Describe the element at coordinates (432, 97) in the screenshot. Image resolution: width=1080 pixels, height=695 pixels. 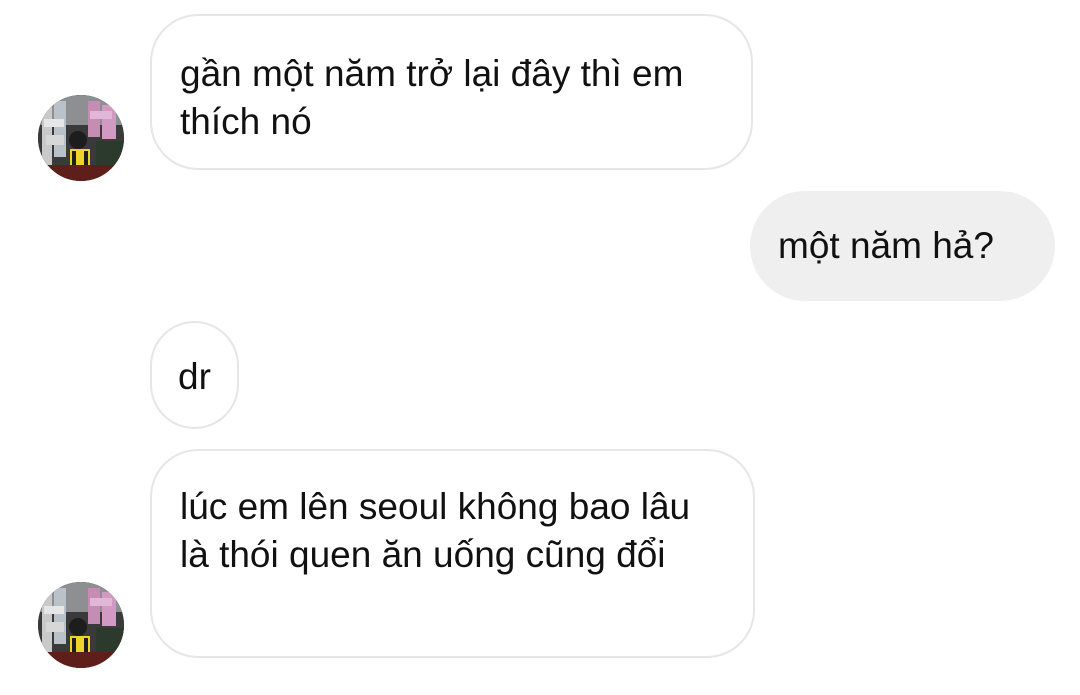
I see `message-text: gần một năm trở lại đây thì em thích nó` at that location.